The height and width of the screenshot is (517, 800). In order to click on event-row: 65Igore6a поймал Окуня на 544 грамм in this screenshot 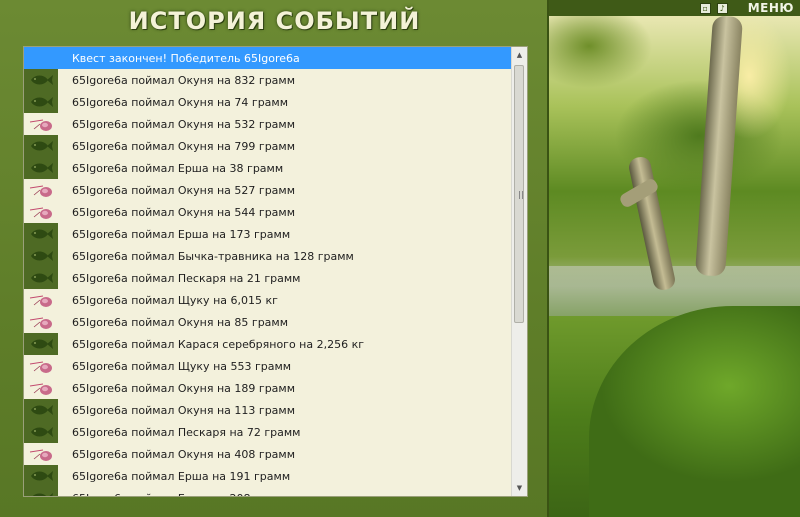, I will do `click(268, 212)`.